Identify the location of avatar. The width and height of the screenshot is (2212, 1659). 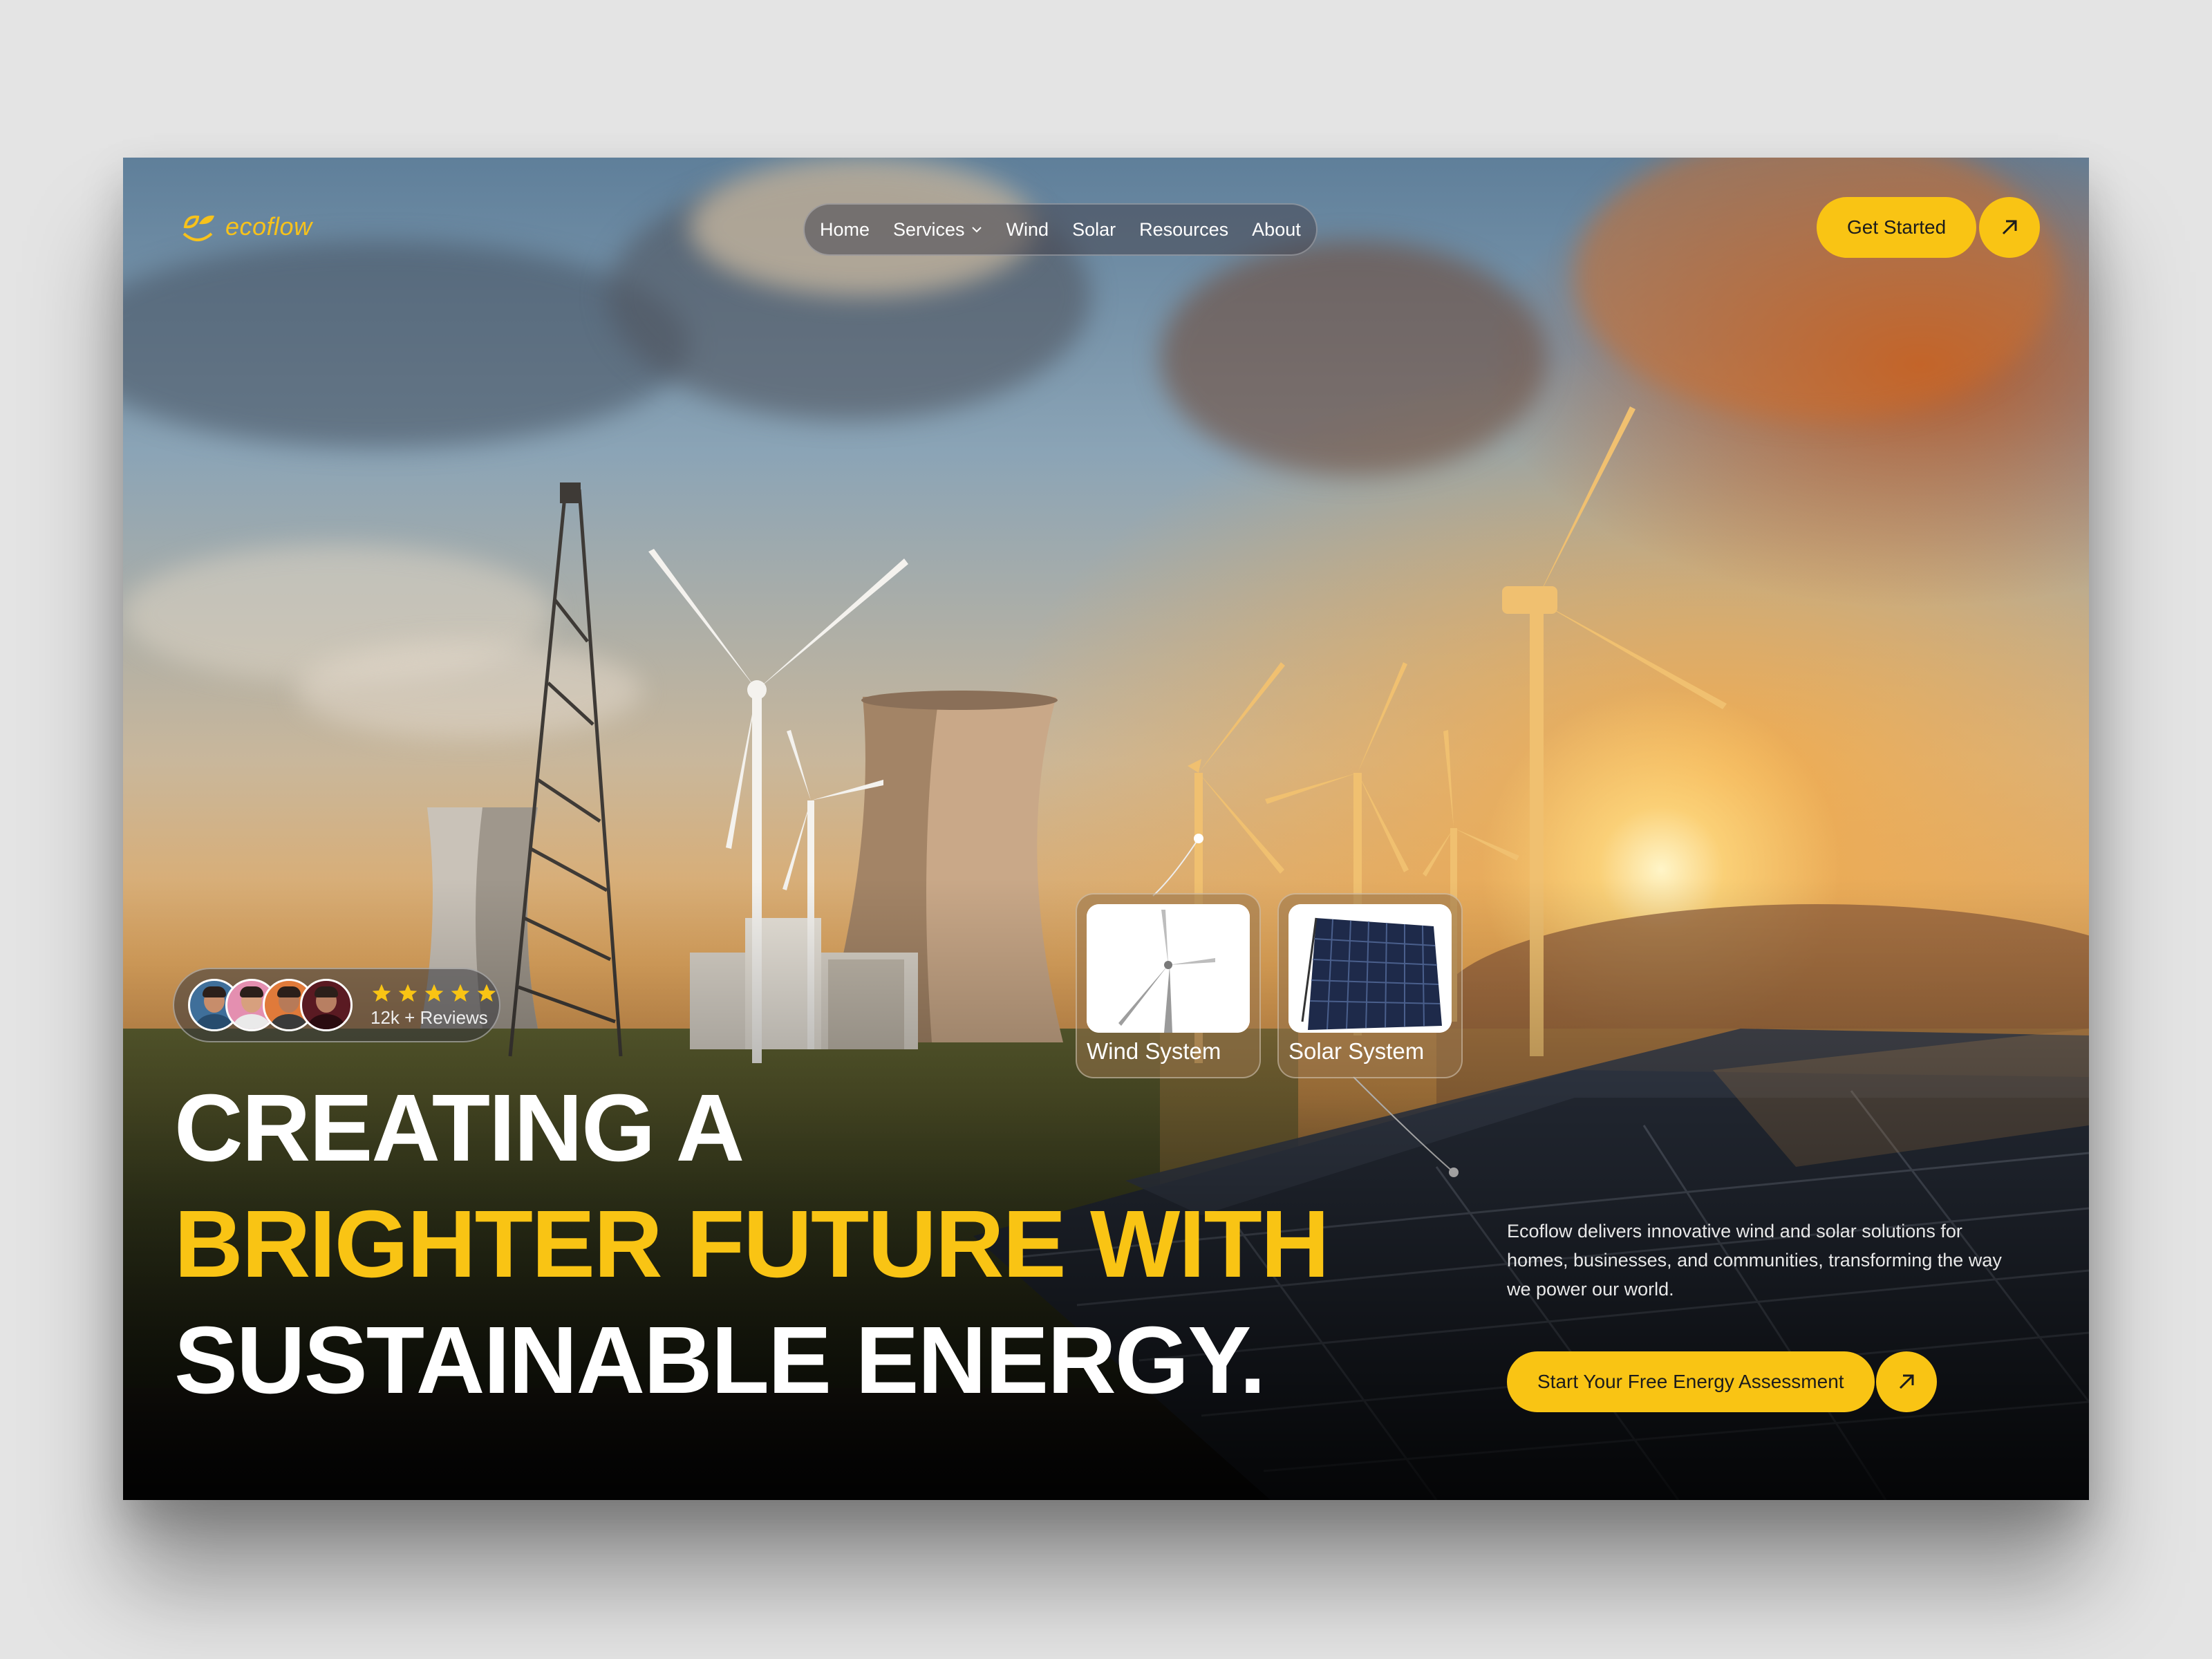
(327, 1005).